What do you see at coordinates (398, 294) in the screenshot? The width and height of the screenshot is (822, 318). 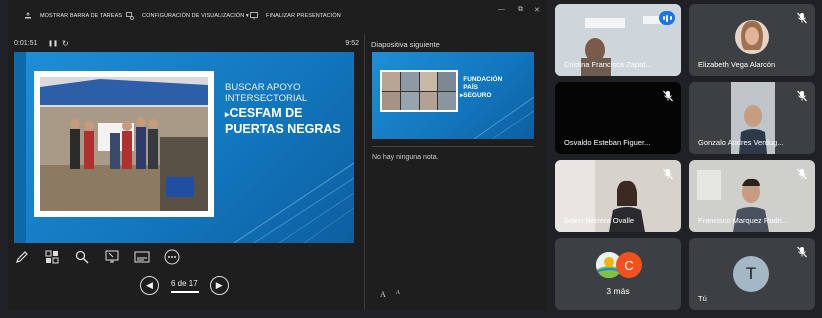 I see `decrease-font-button: A` at bounding box center [398, 294].